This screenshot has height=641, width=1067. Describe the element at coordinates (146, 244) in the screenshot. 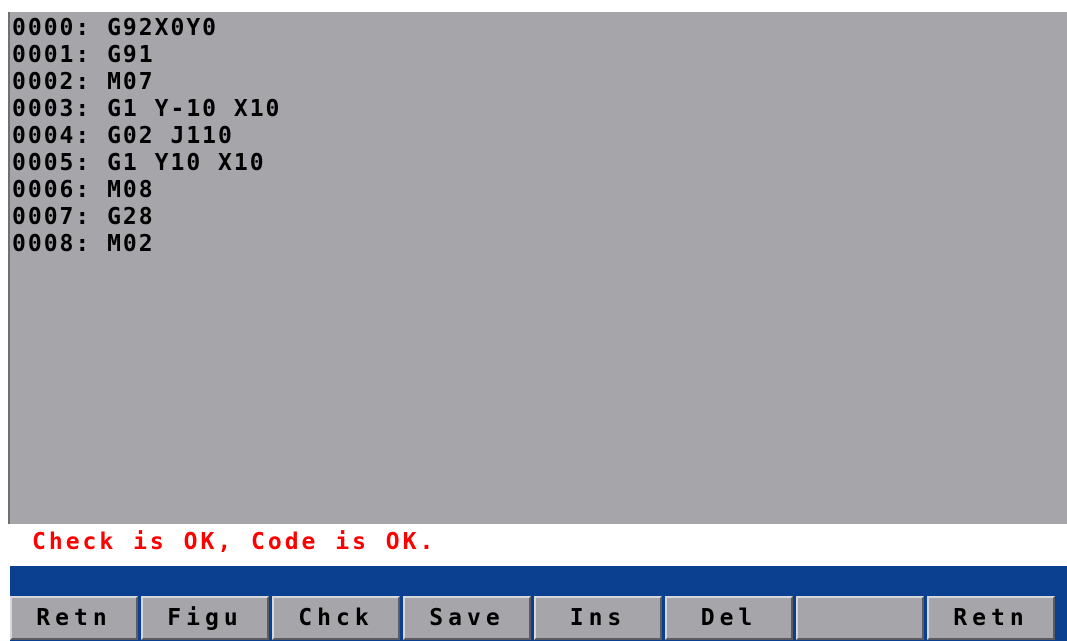

I see `program-line: 0008: M02` at that location.